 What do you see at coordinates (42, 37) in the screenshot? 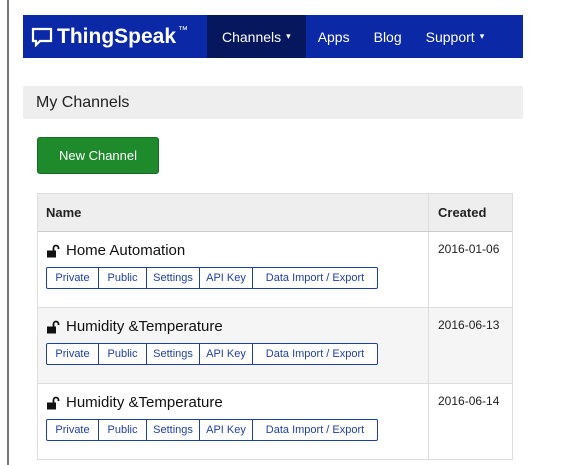
I see `chat-bubble-icon` at bounding box center [42, 37].